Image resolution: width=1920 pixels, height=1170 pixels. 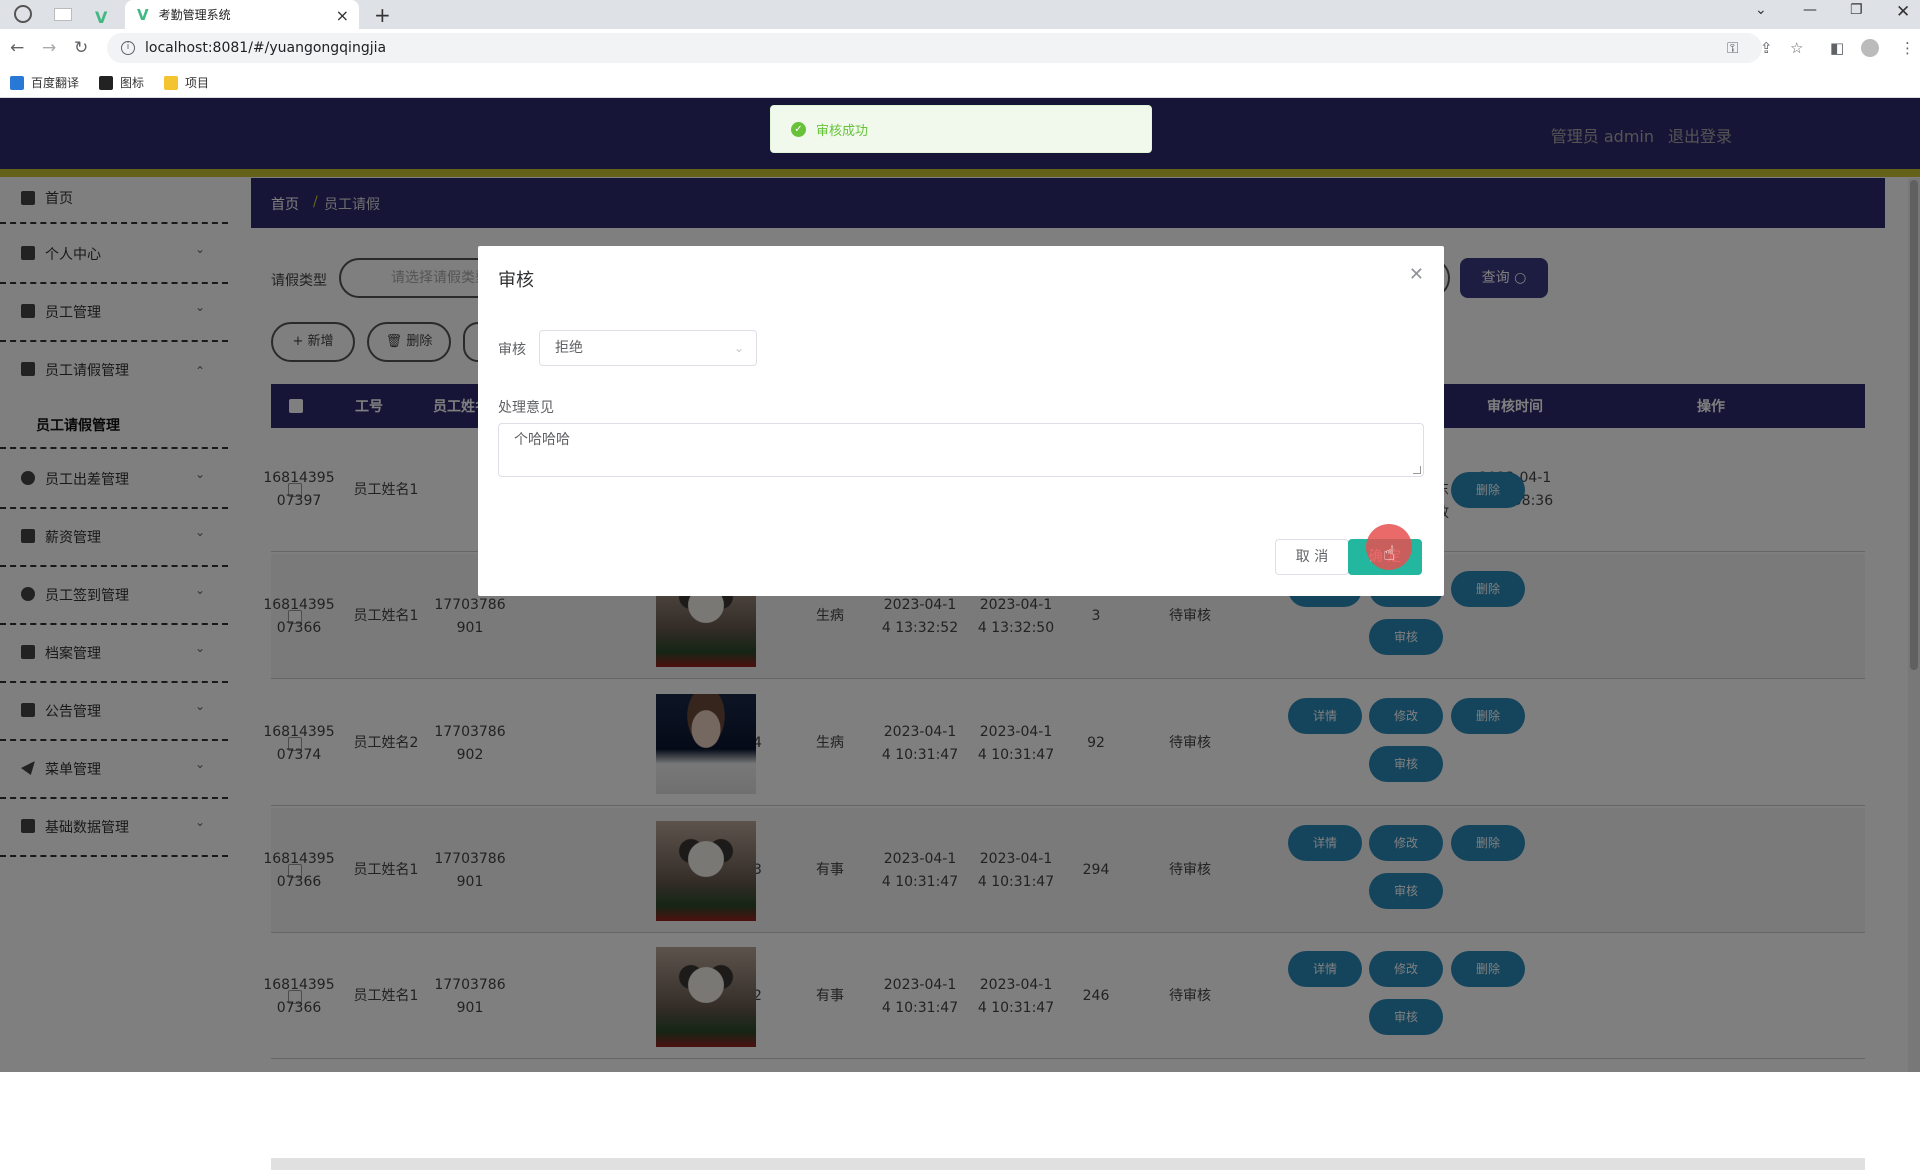 I want to click on key-icon: ⚿, so click(x=1732, y=48).